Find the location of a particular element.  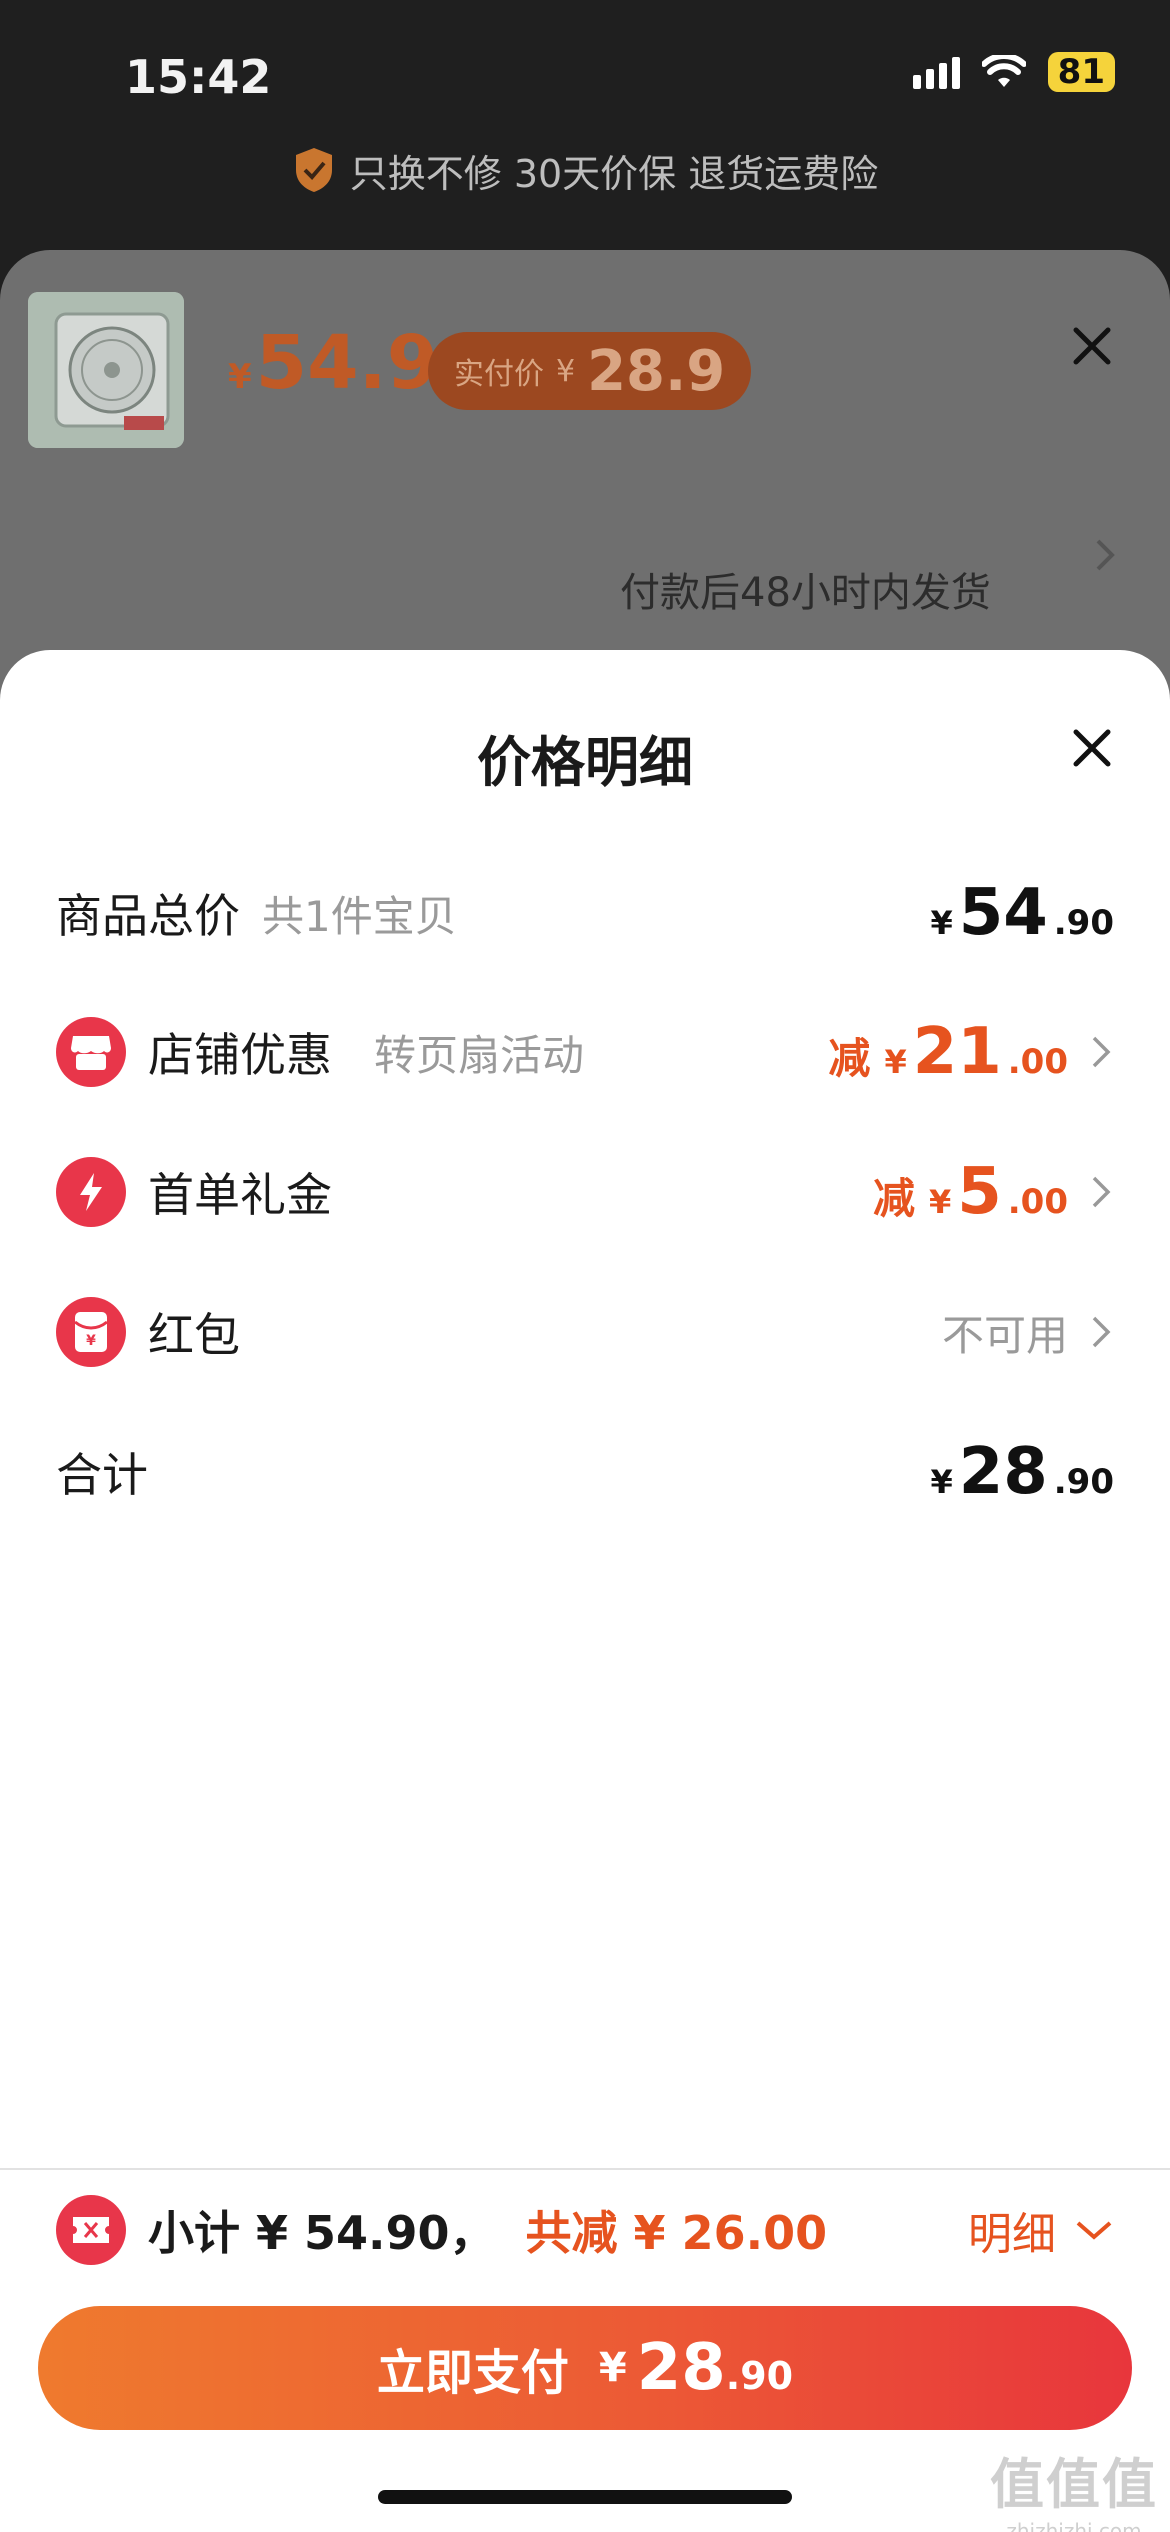

product-thumbnail is located at coordinates (106, 370).